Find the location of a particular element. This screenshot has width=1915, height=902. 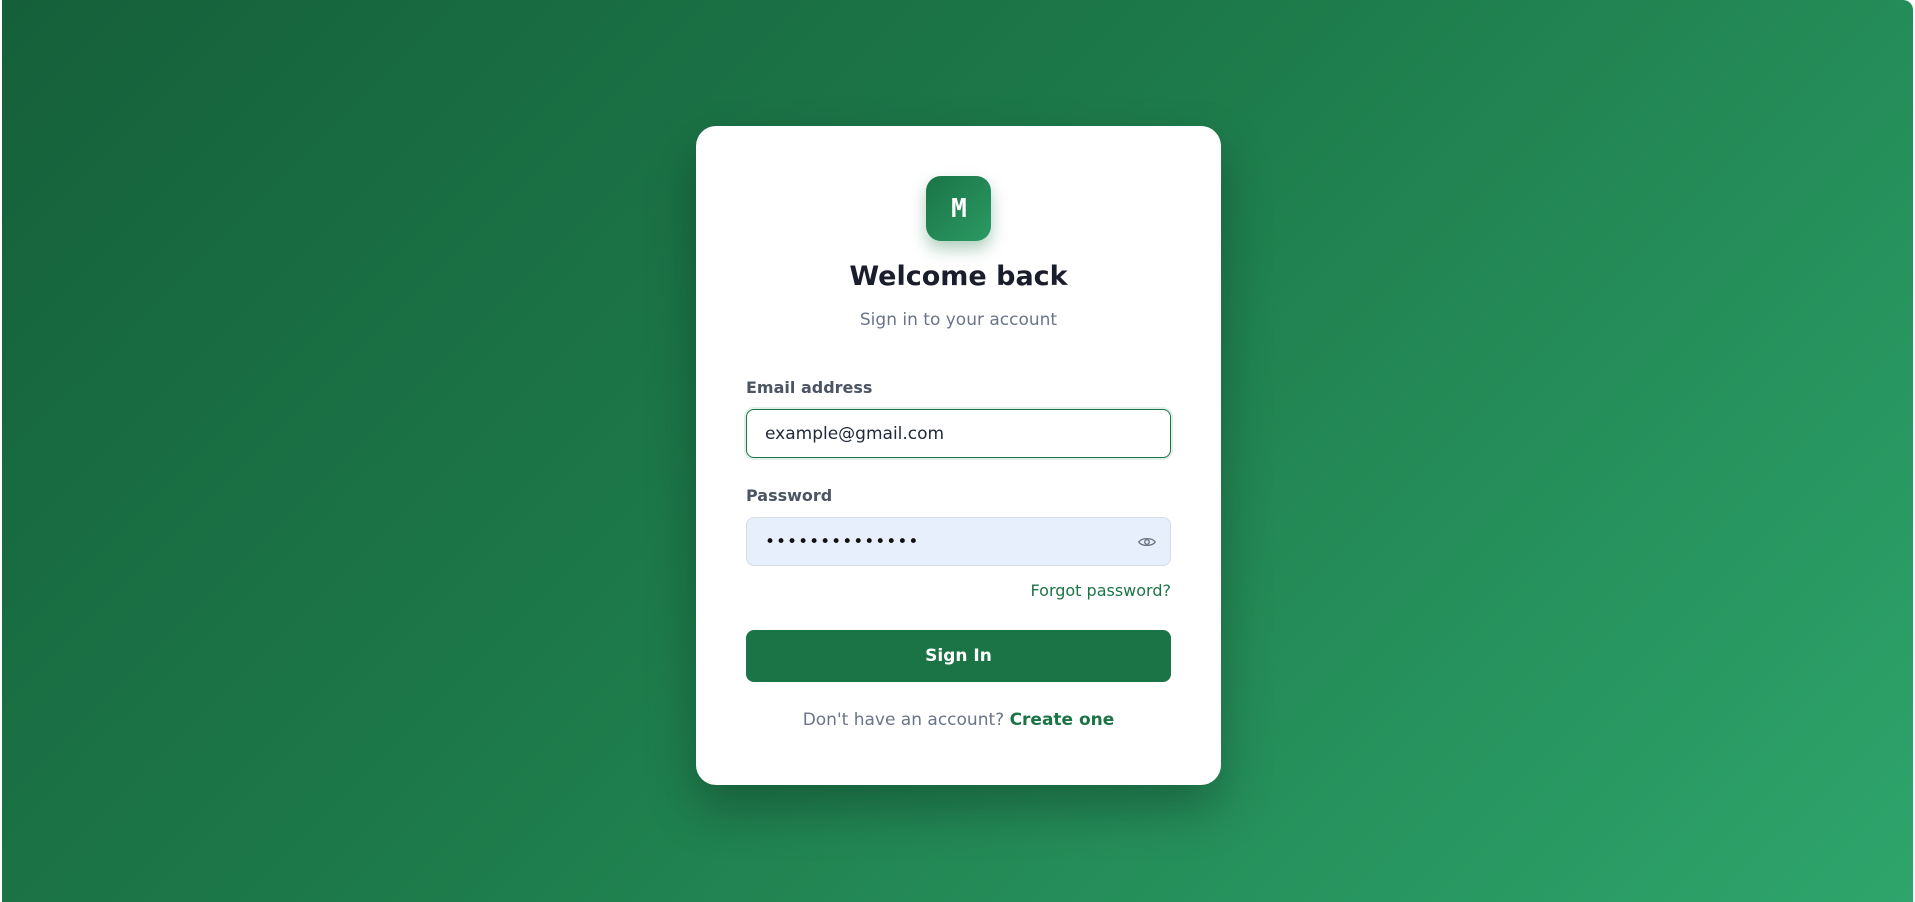

forgot-password-link: Forgot password? is located at coordinates (1101, 590).